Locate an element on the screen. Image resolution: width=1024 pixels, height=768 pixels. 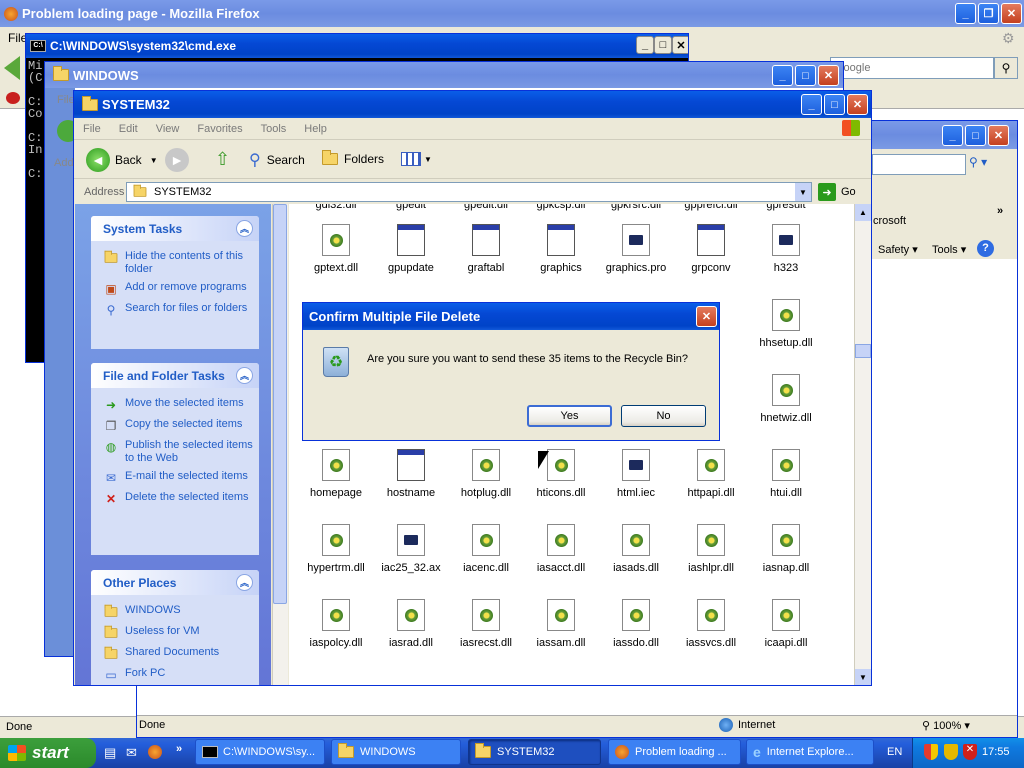
file-item: graphics.pro is located at coordinates (636, 249).